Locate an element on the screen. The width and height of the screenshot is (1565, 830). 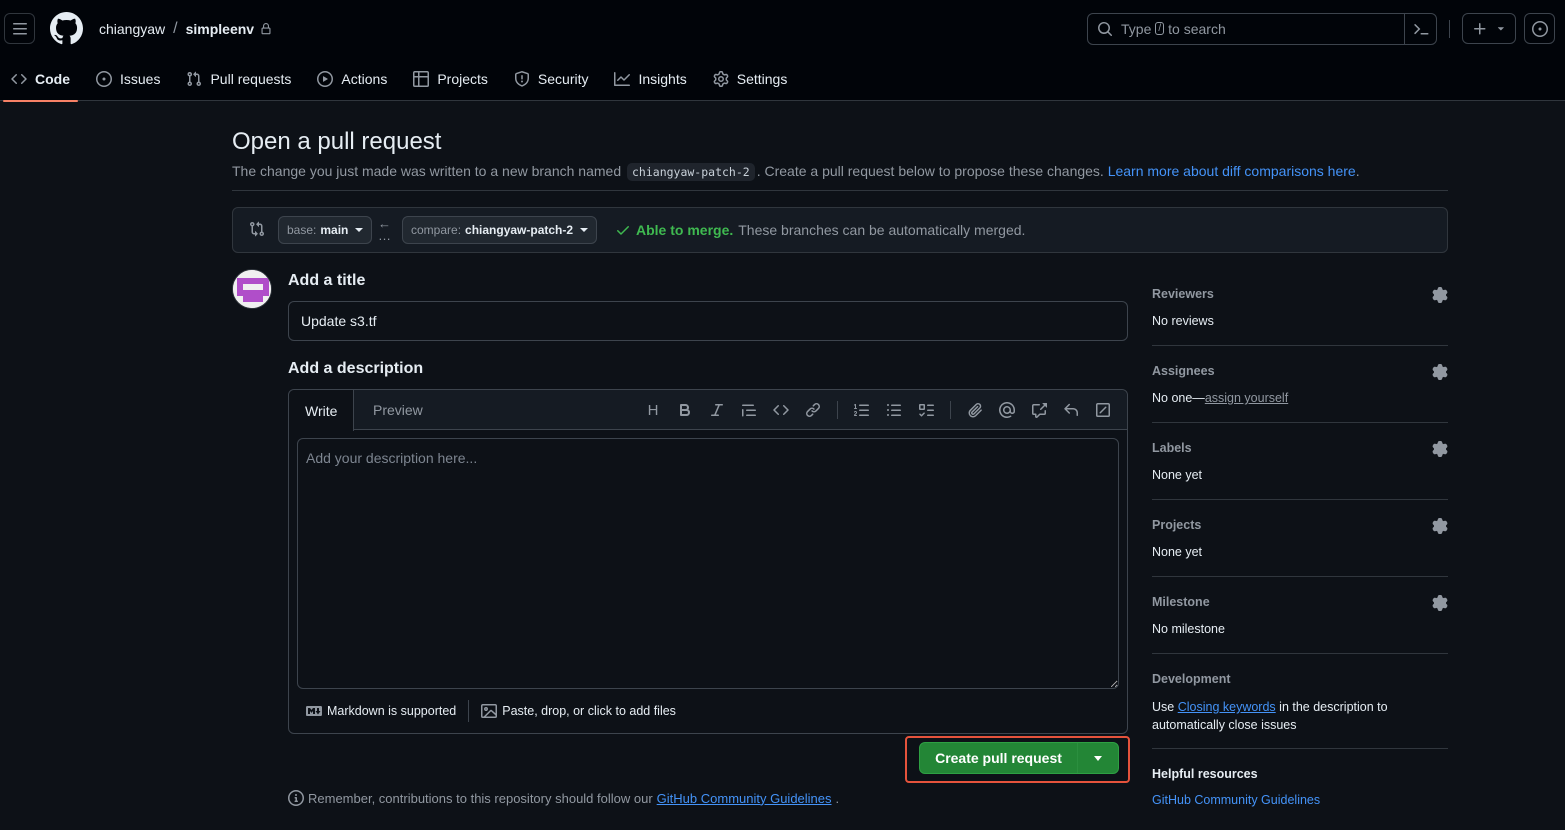
list-unordered-icon is located at coordinates (894, 410).